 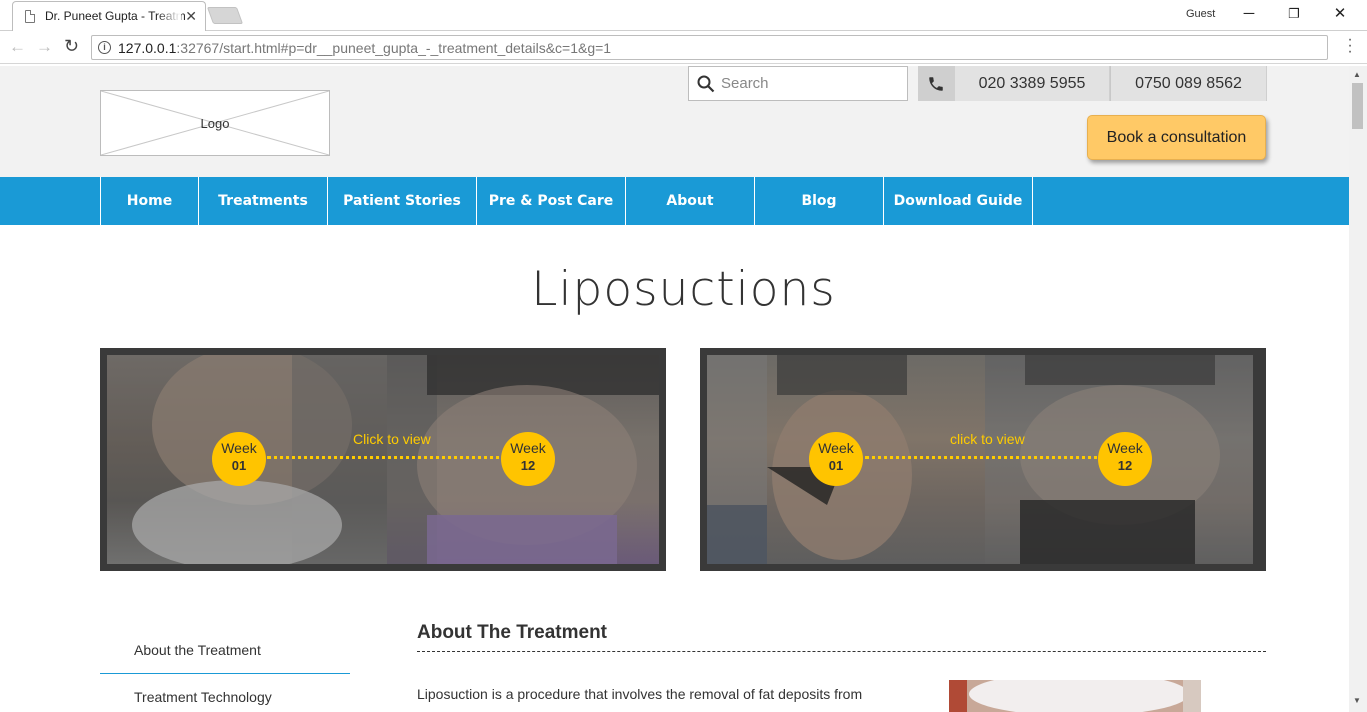 What do you see at coordinates (104, 47) in the screenshot?
I see `info-icon: i` at bounding box center [104, 47].